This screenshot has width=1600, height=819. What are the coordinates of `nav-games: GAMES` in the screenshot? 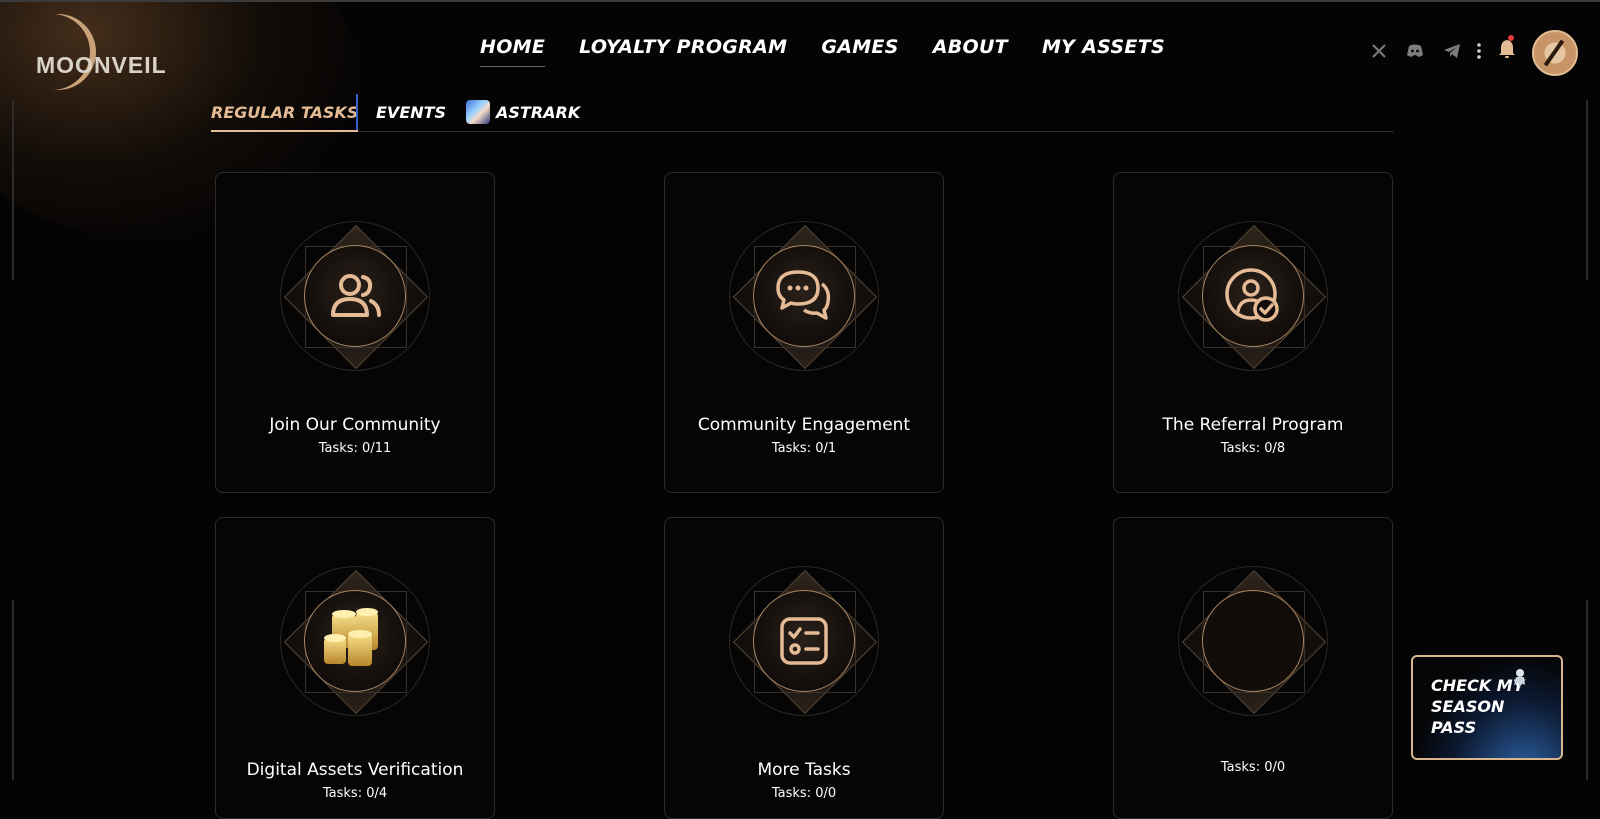 It's located at (859, 51).